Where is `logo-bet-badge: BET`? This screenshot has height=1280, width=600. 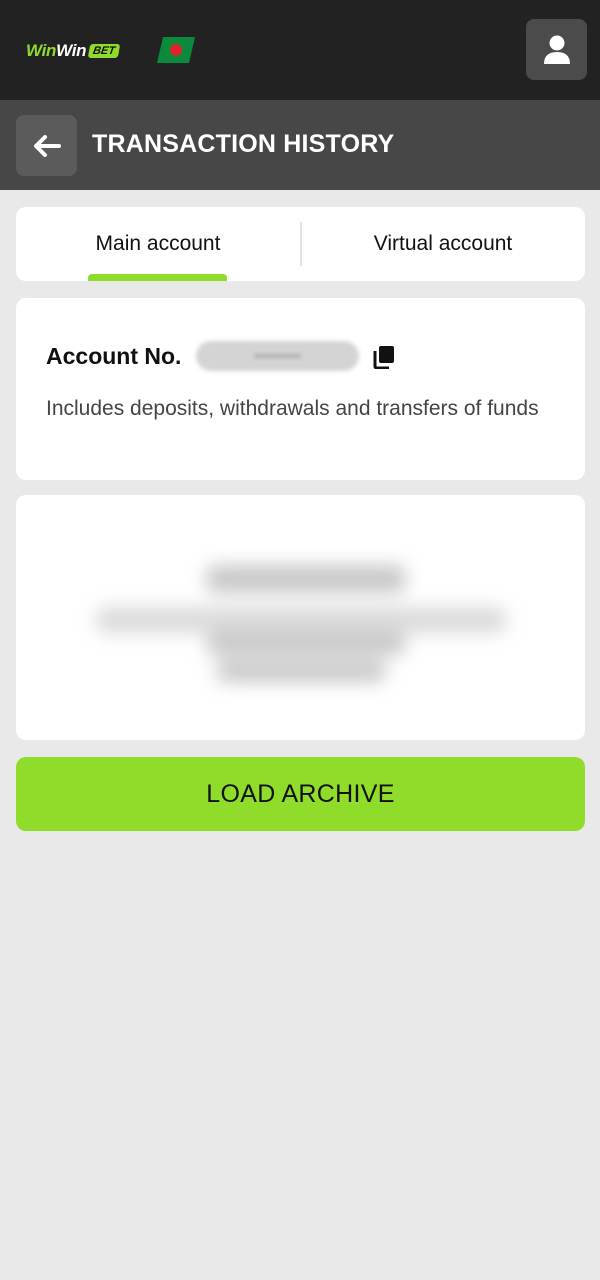
logo-bet-badge: BET is located at coordinates (104, 51).